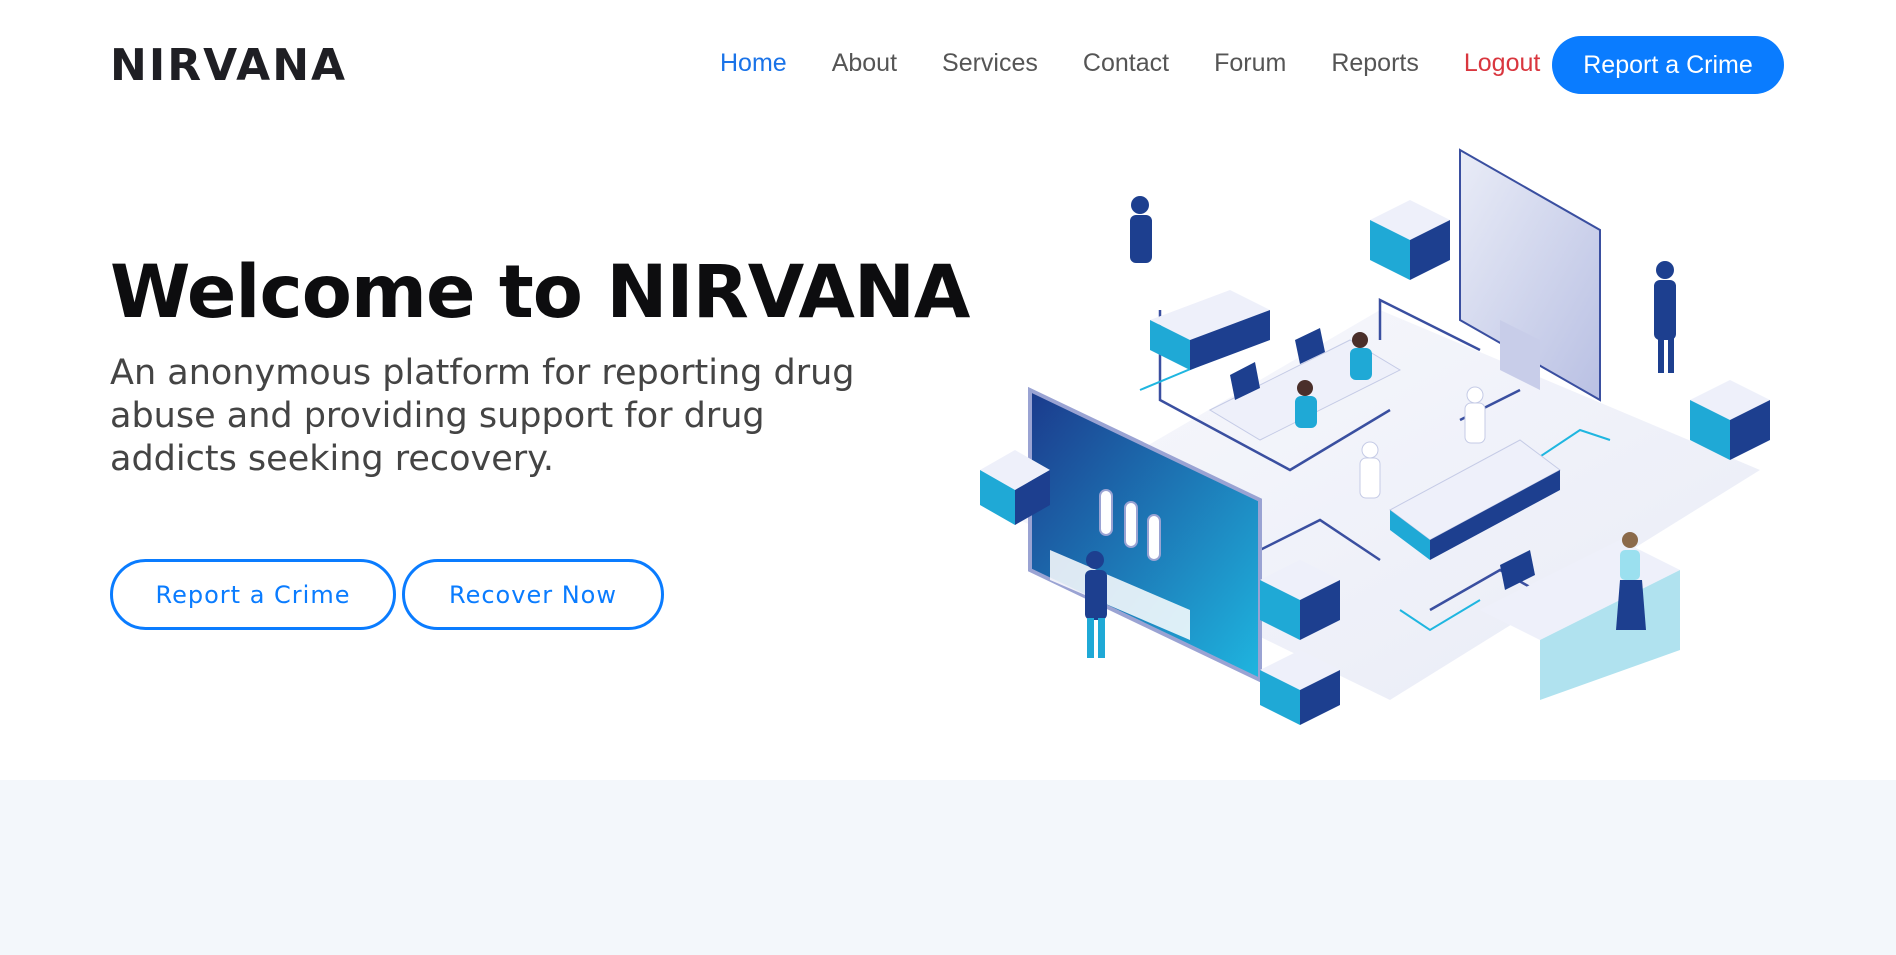 The height and width of the screenshot is (955, 1896). Describe the element at coordinates (990, 63) in the screenshot. I see `nav-services-link: Services` at that location.